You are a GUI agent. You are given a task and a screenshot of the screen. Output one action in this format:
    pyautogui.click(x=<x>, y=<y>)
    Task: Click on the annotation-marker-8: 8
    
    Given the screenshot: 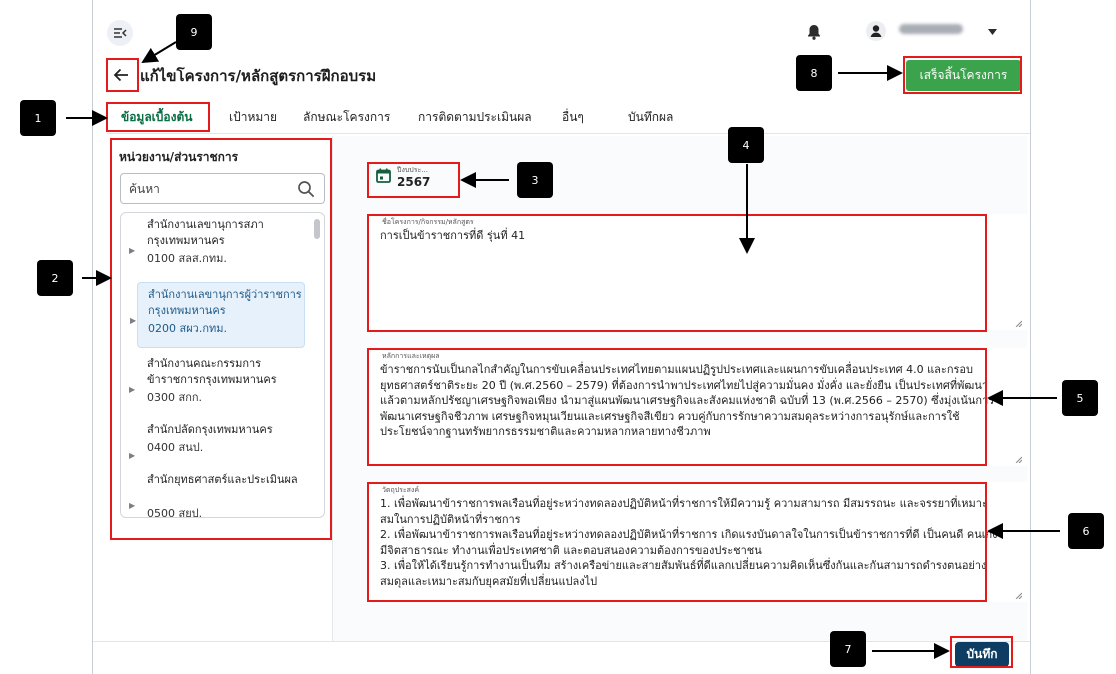 What is the action you would take?
    pyautogui.click(x=814, y=73)
    